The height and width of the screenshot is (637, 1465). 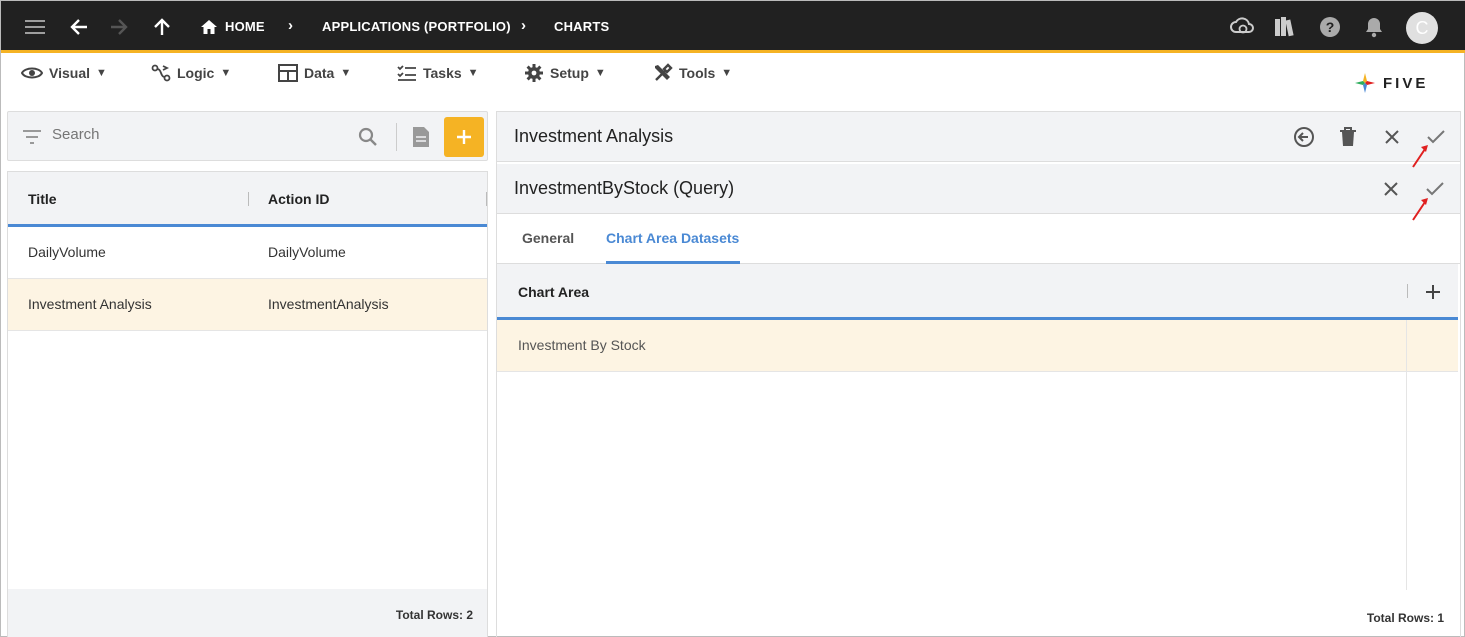 I want to click on total-rows: Total Rows: 2, so click(x=434, y=615).